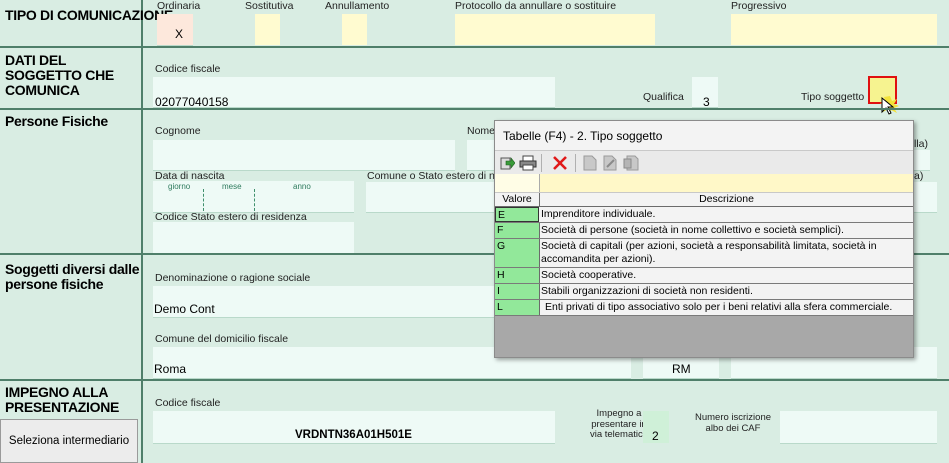  I want to click on impegno-field: 2, so click(656, 427).